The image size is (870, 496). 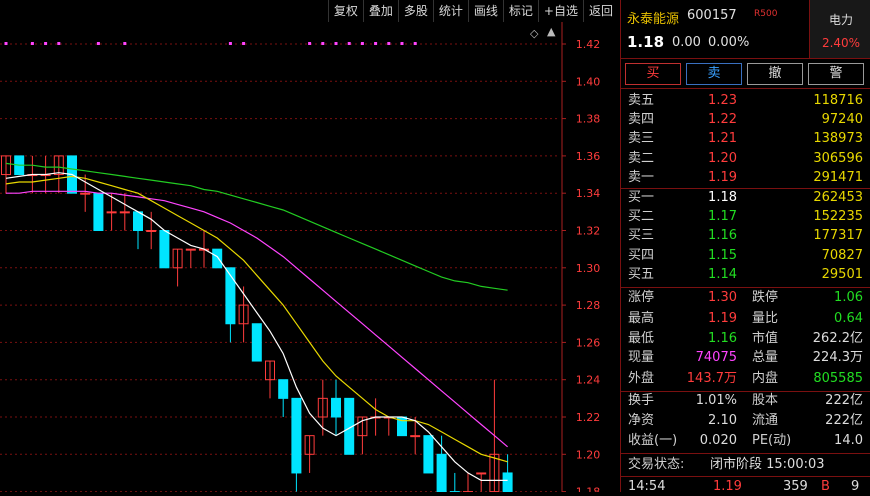 I want to click on tick-side: B, so click(x=825, y=487).